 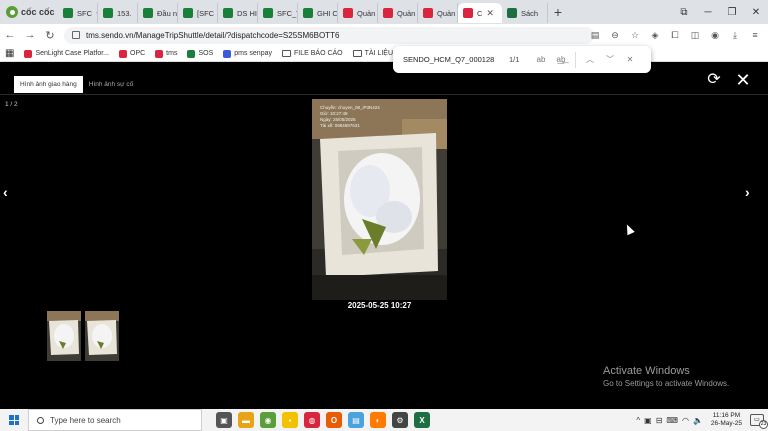 I want to click on minimize-button: ─, so click(x=708, y=12).